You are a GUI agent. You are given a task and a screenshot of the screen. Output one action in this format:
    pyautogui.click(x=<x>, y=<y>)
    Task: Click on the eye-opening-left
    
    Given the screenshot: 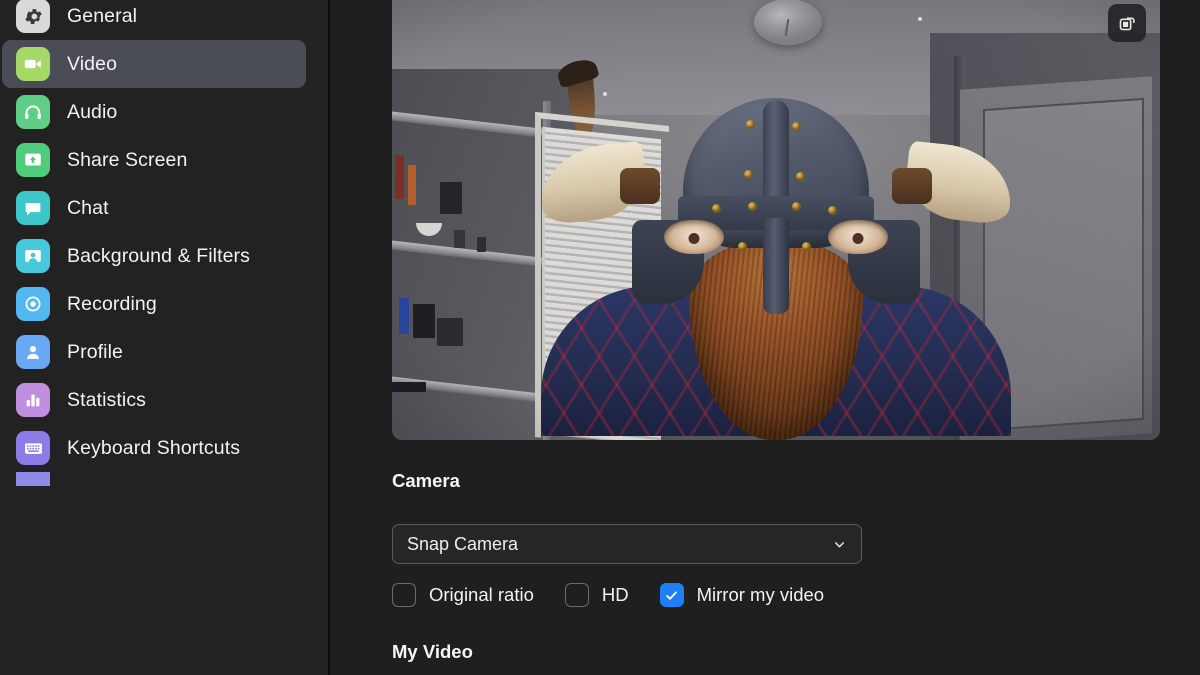 What is the action you would take?
    pyautogui.click(x=694, y=236)
    